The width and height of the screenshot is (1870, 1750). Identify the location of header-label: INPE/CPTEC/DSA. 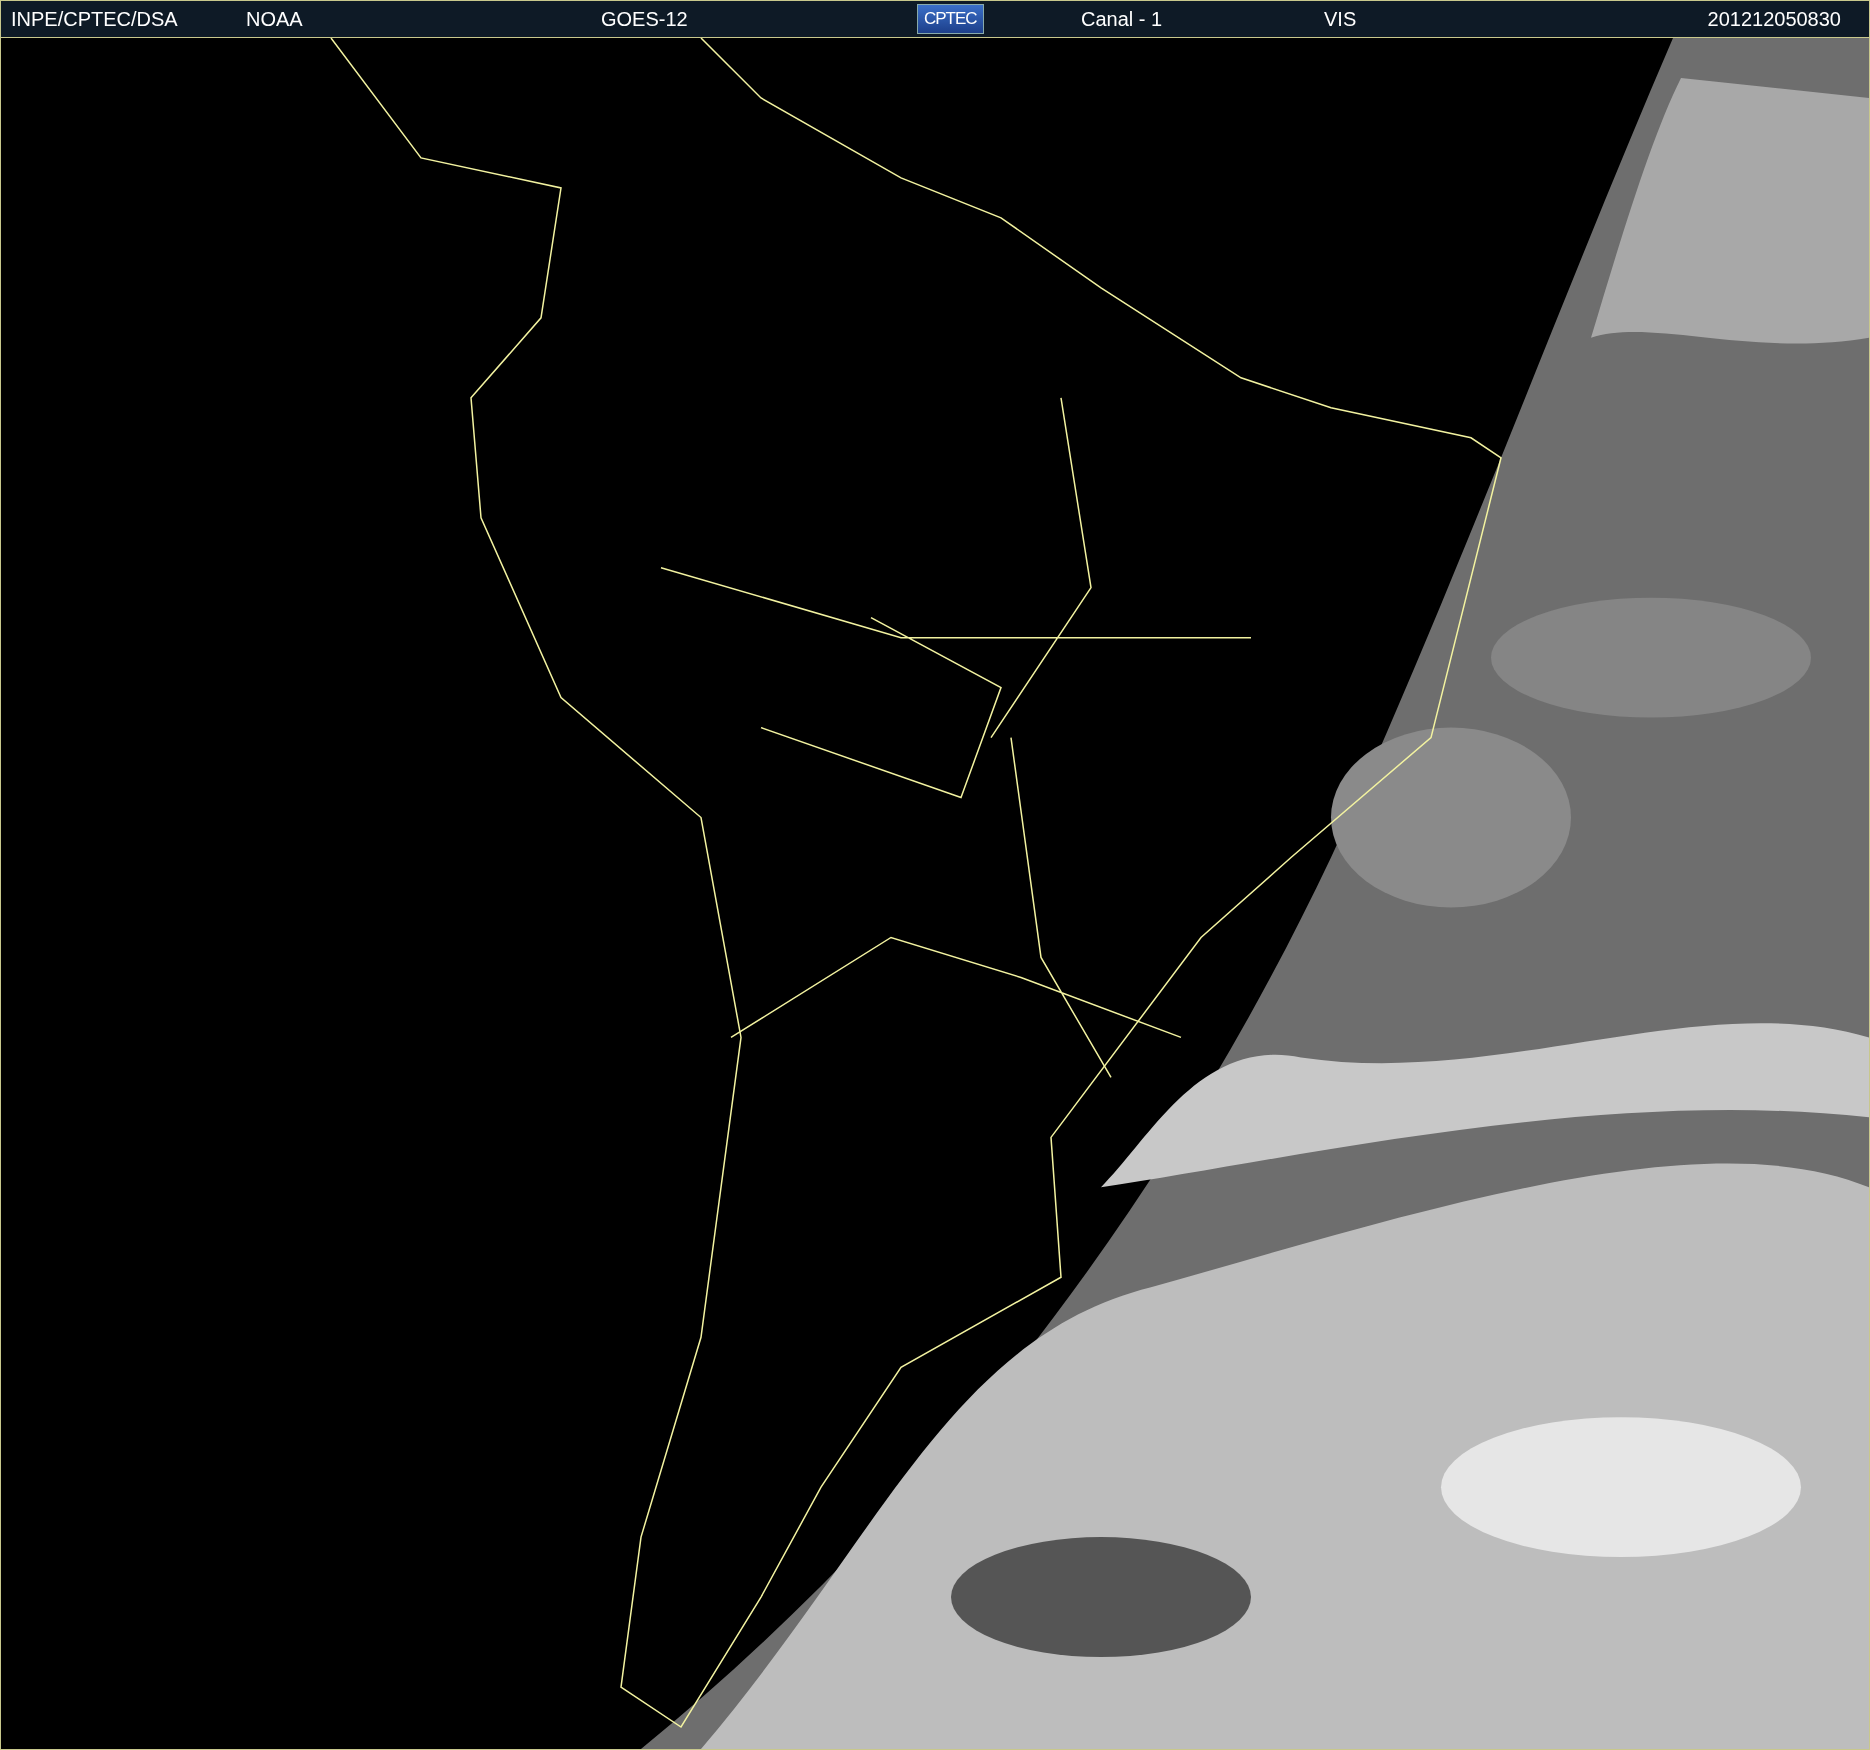
(94, 19).